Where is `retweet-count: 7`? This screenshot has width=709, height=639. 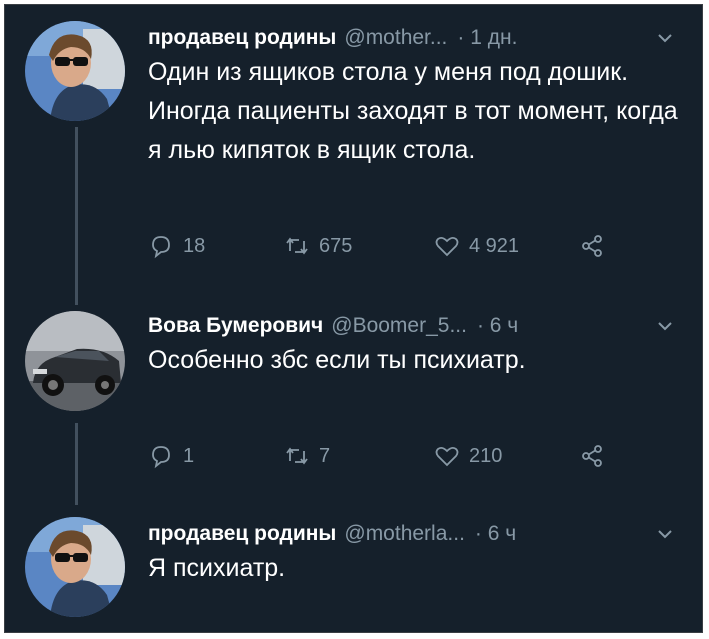
retweet-count: 7 is located at coordinates (325, 455).